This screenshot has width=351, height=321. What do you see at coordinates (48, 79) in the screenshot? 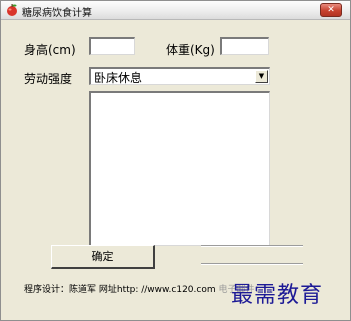
I see `activity-label: 劳动强度` at bounding box center [48, 79].